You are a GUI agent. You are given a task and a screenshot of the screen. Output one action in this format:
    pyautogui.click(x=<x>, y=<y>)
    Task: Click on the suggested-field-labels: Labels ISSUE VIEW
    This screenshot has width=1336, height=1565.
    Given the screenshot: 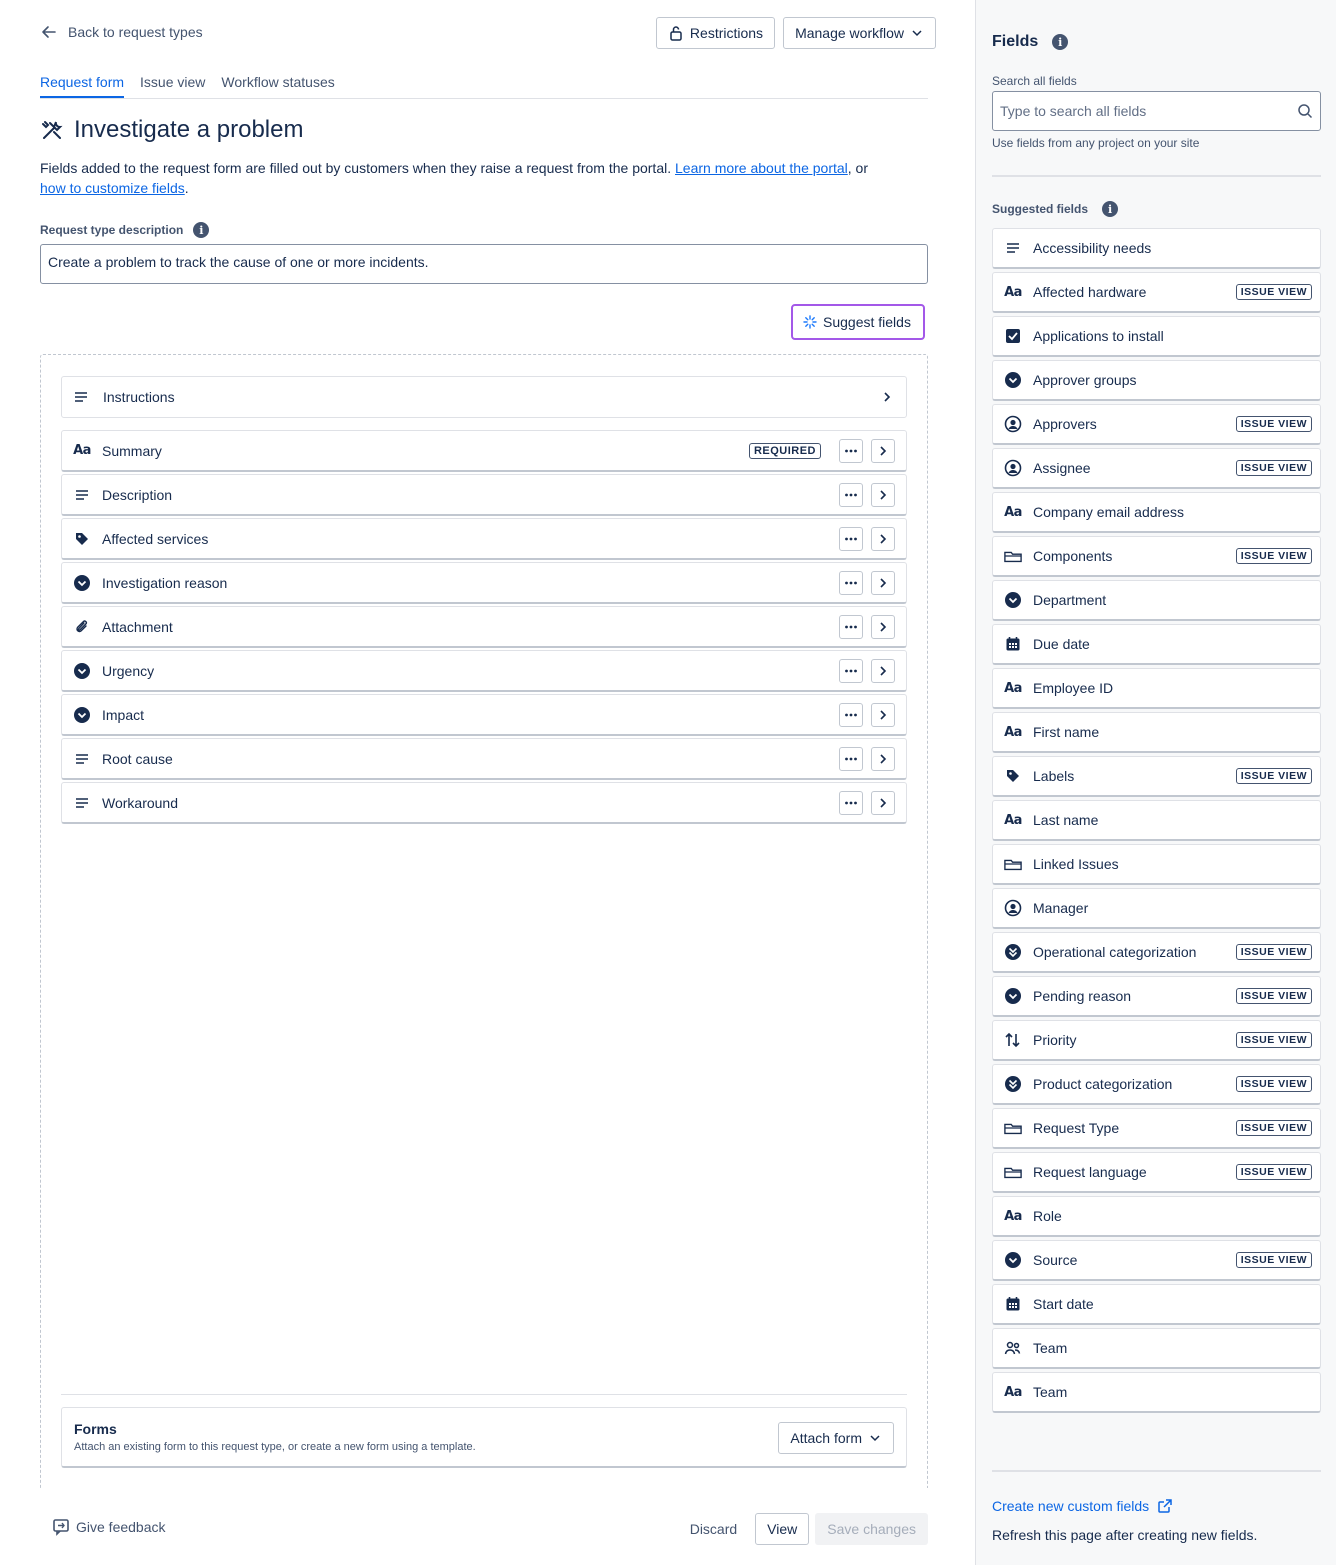 What is the action you would take?
    pyautogui.click(x=1156, y=776)
    